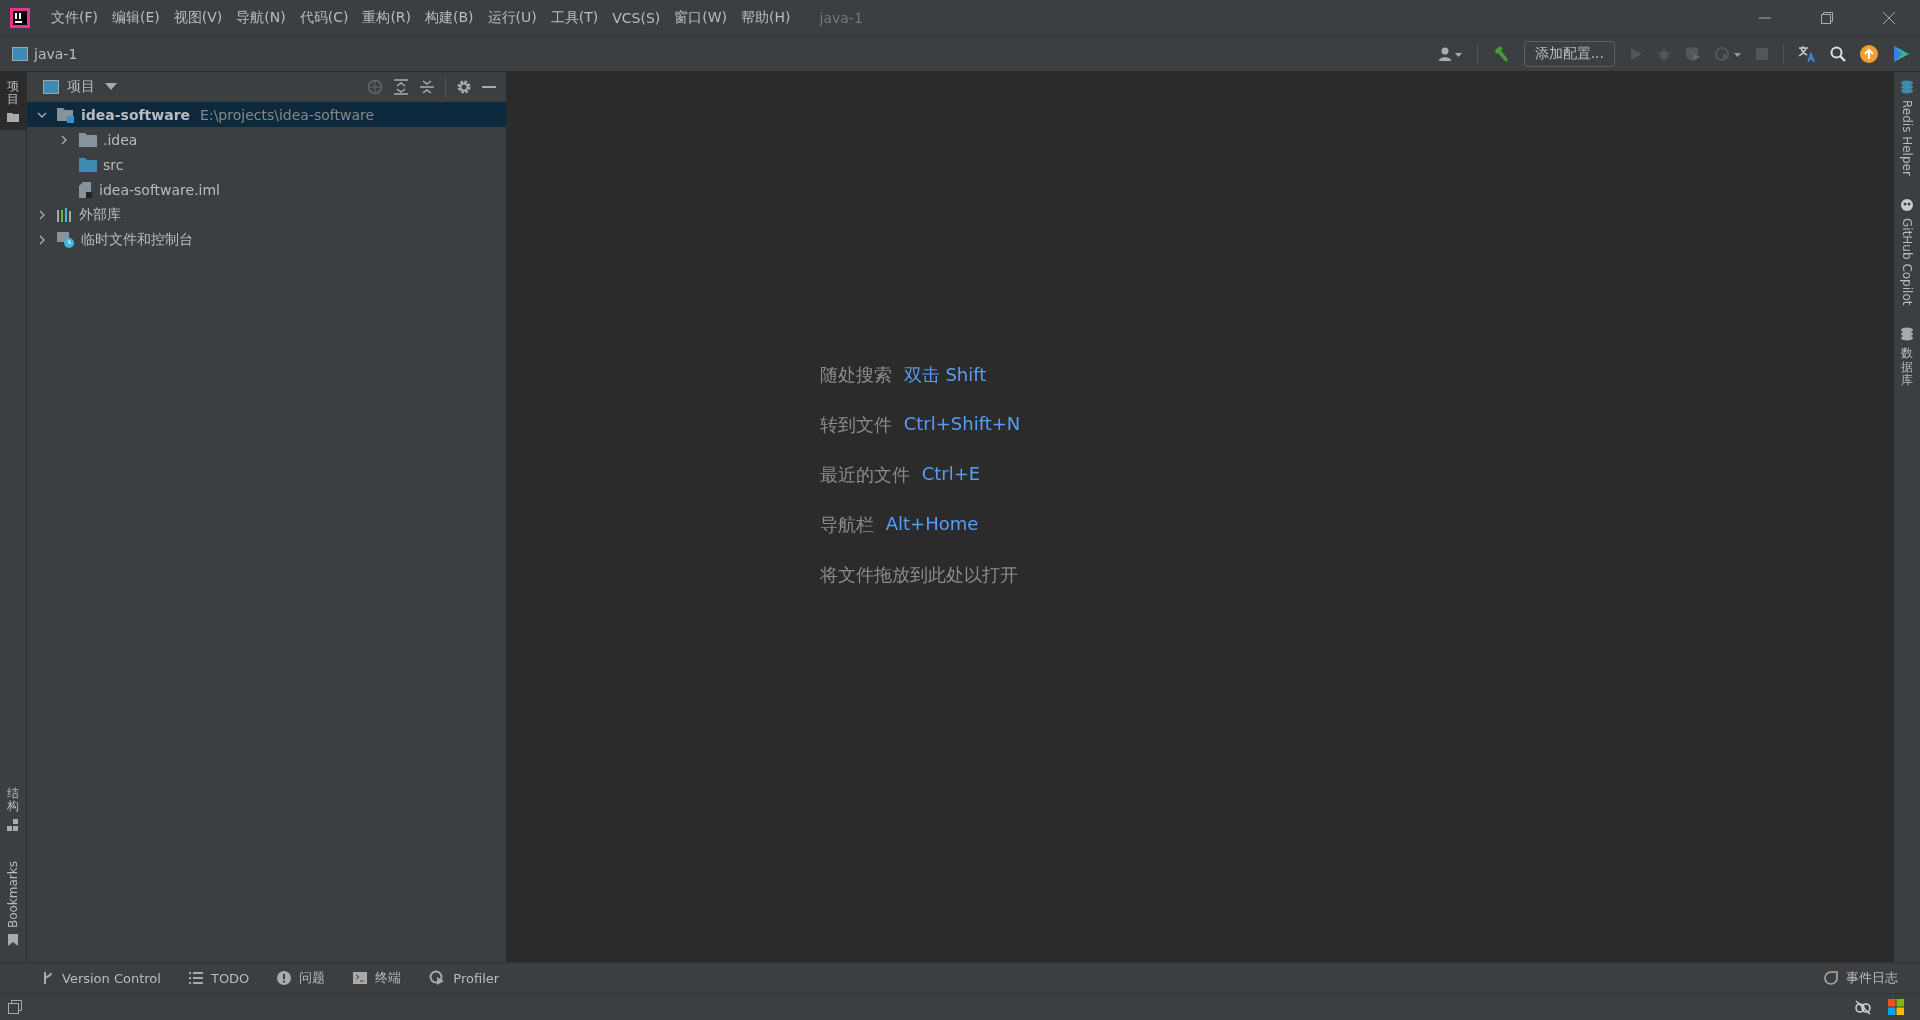 The image size is (1920, 1020). What do you see at coordinates (266, 139) in the screenshot?
I see `tree-item: .idea` at bounding box center [266, 139].